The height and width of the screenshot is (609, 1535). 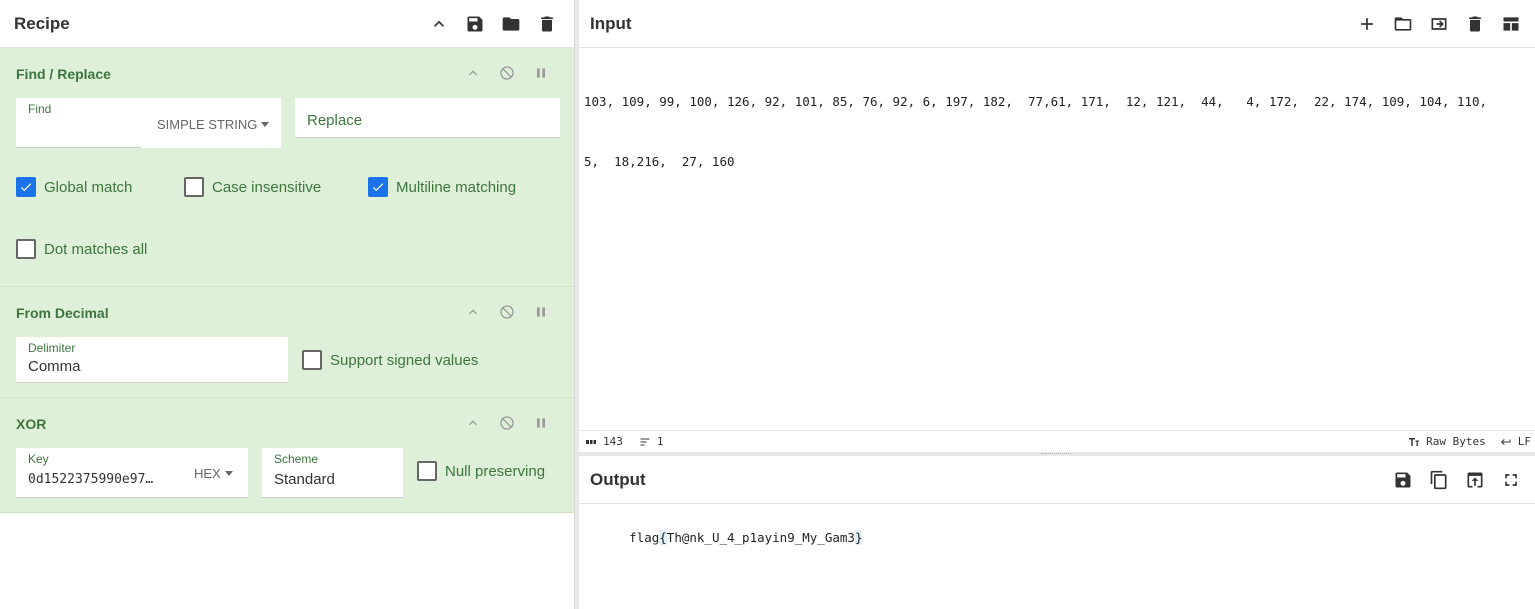 I want to click on format-selector: Raw Bytes, so click(x=1447, y=441).